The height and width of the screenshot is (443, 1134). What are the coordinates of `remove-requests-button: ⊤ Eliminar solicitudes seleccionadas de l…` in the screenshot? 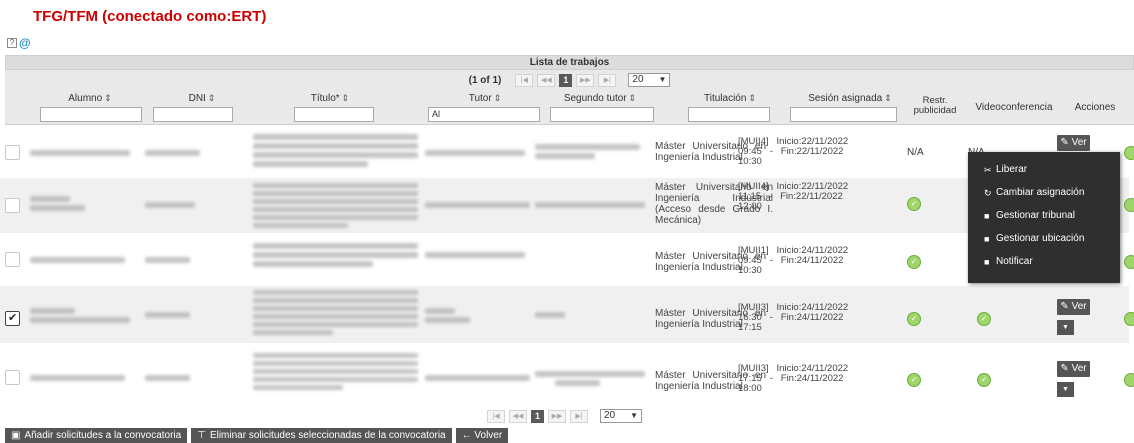 It's located at (321, 435).